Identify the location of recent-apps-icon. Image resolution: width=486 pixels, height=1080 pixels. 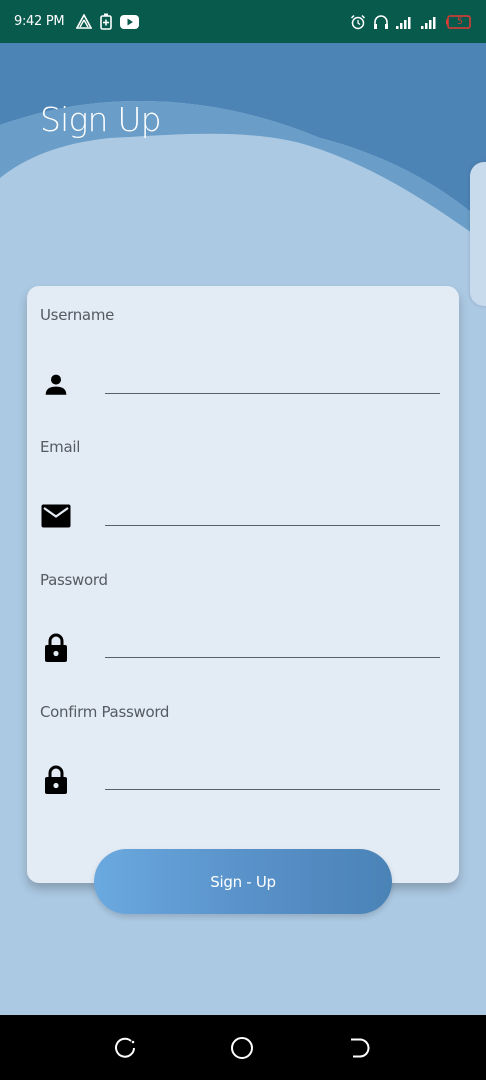
(125, 1048).